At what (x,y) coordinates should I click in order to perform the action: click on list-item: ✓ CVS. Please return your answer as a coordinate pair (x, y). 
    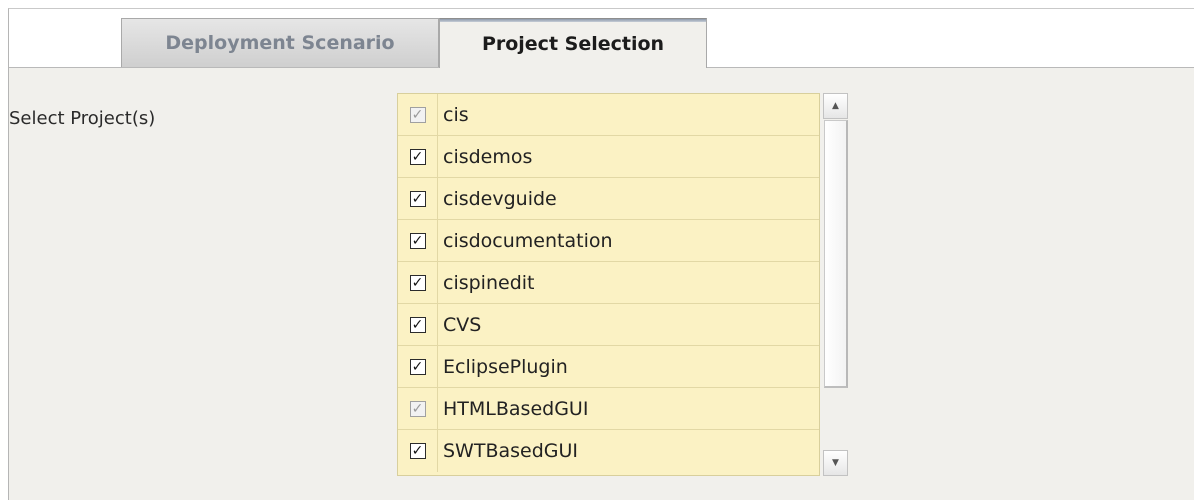
    Looking at the image, I should click on (608, 325).